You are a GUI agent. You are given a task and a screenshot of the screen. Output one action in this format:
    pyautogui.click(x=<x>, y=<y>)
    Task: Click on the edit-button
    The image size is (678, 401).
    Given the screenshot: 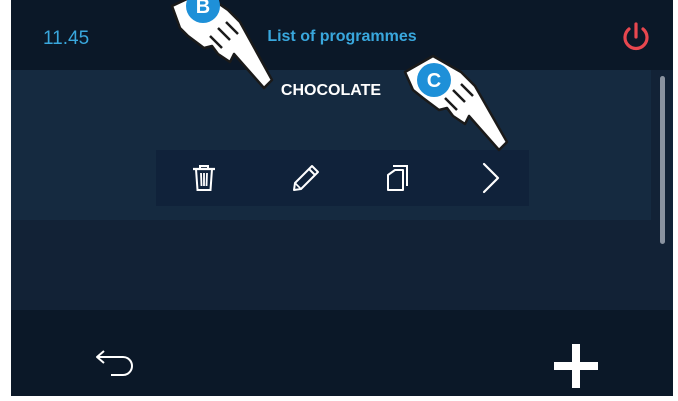 What is the action you would take?
    pyautogui.click(x=306, y=178)
    